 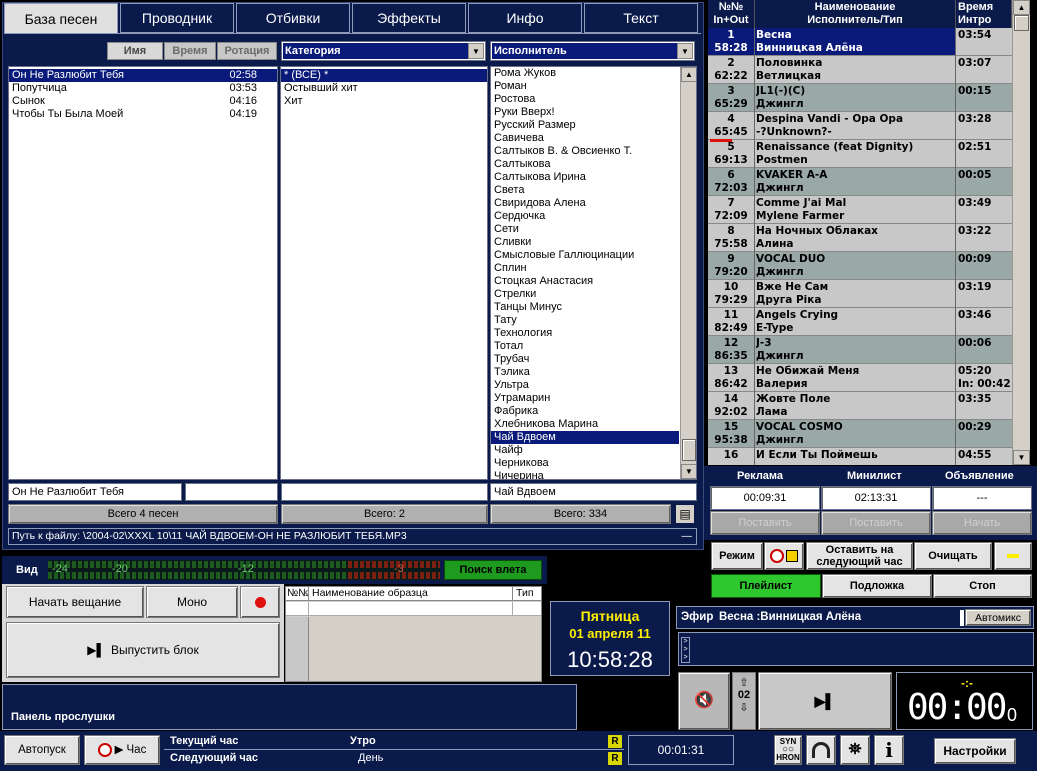 What do you see at coordinates (135, 51) in the screenshot?
I see `sort-name-button: Имя` at bounding box center [135, 51].